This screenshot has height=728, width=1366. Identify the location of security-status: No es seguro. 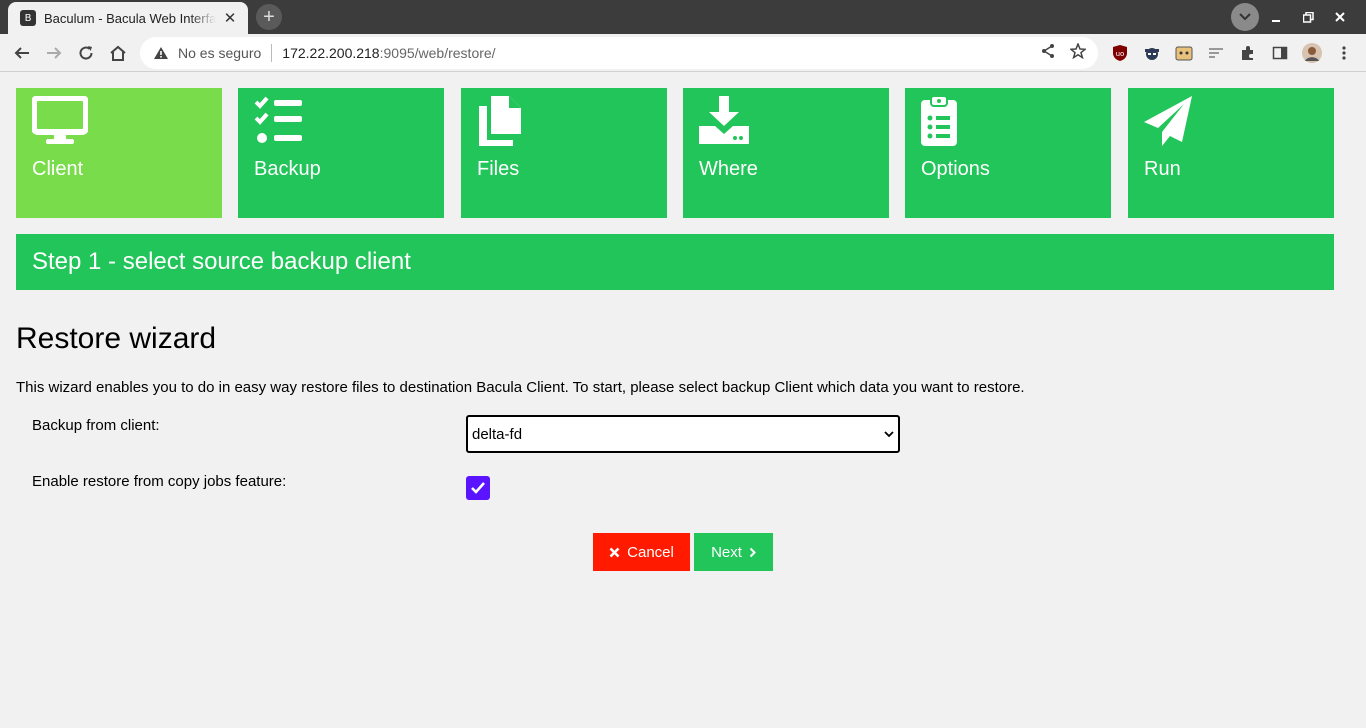
(219, 53).